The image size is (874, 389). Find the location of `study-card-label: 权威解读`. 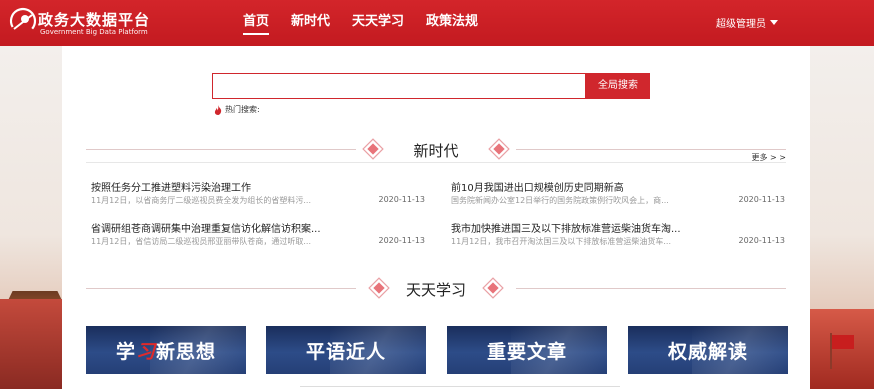

study-card-label: 权威解读 is located at coordinates (707, 352).